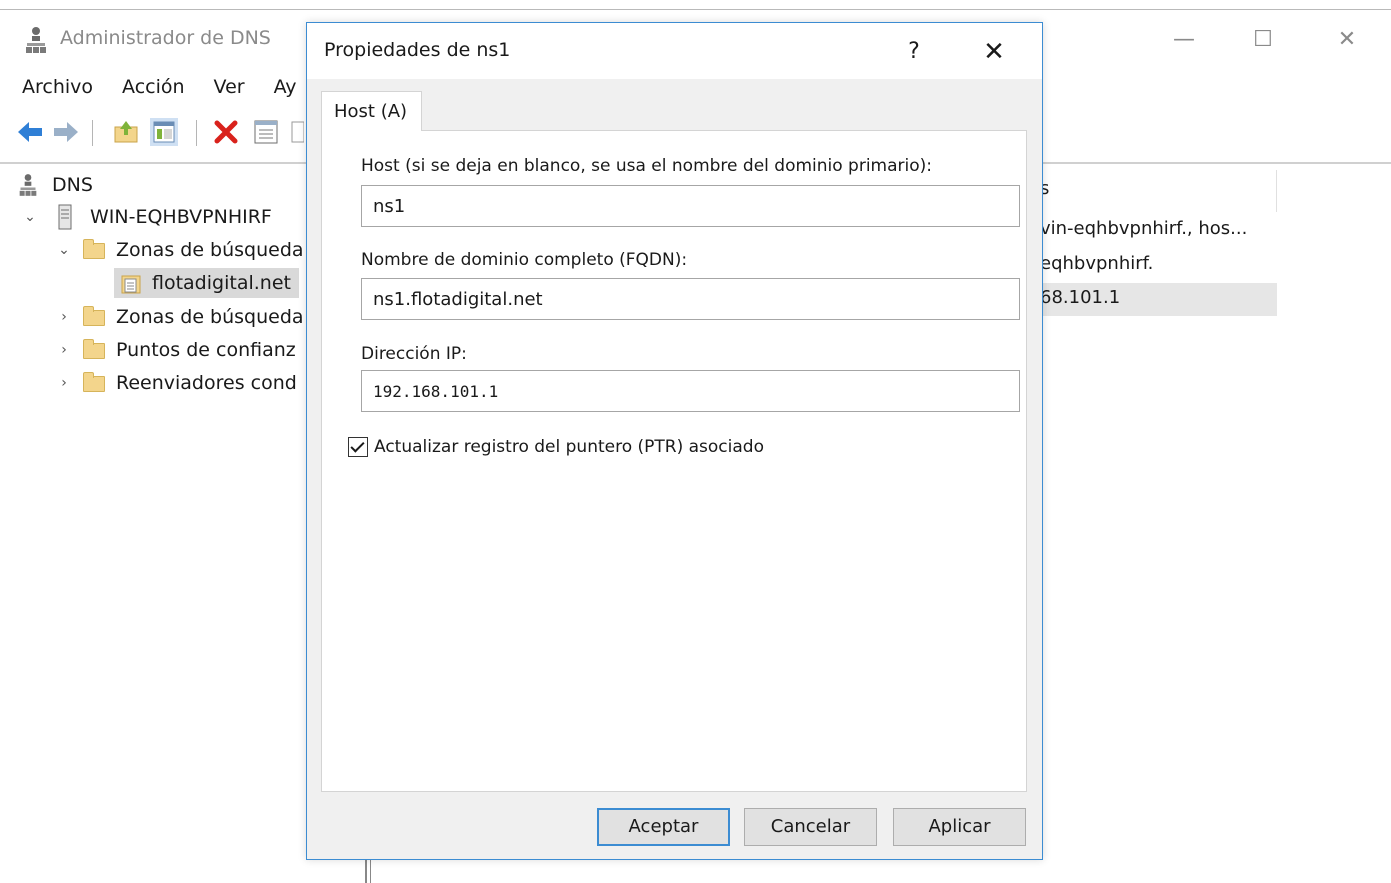 Image resolution: width=1391 pixels, height=883 pixels. What do you see at coordinates (72, 185) in the screenshot?
I see `tree-item-label: DNS` at bounding box center [72, 185].